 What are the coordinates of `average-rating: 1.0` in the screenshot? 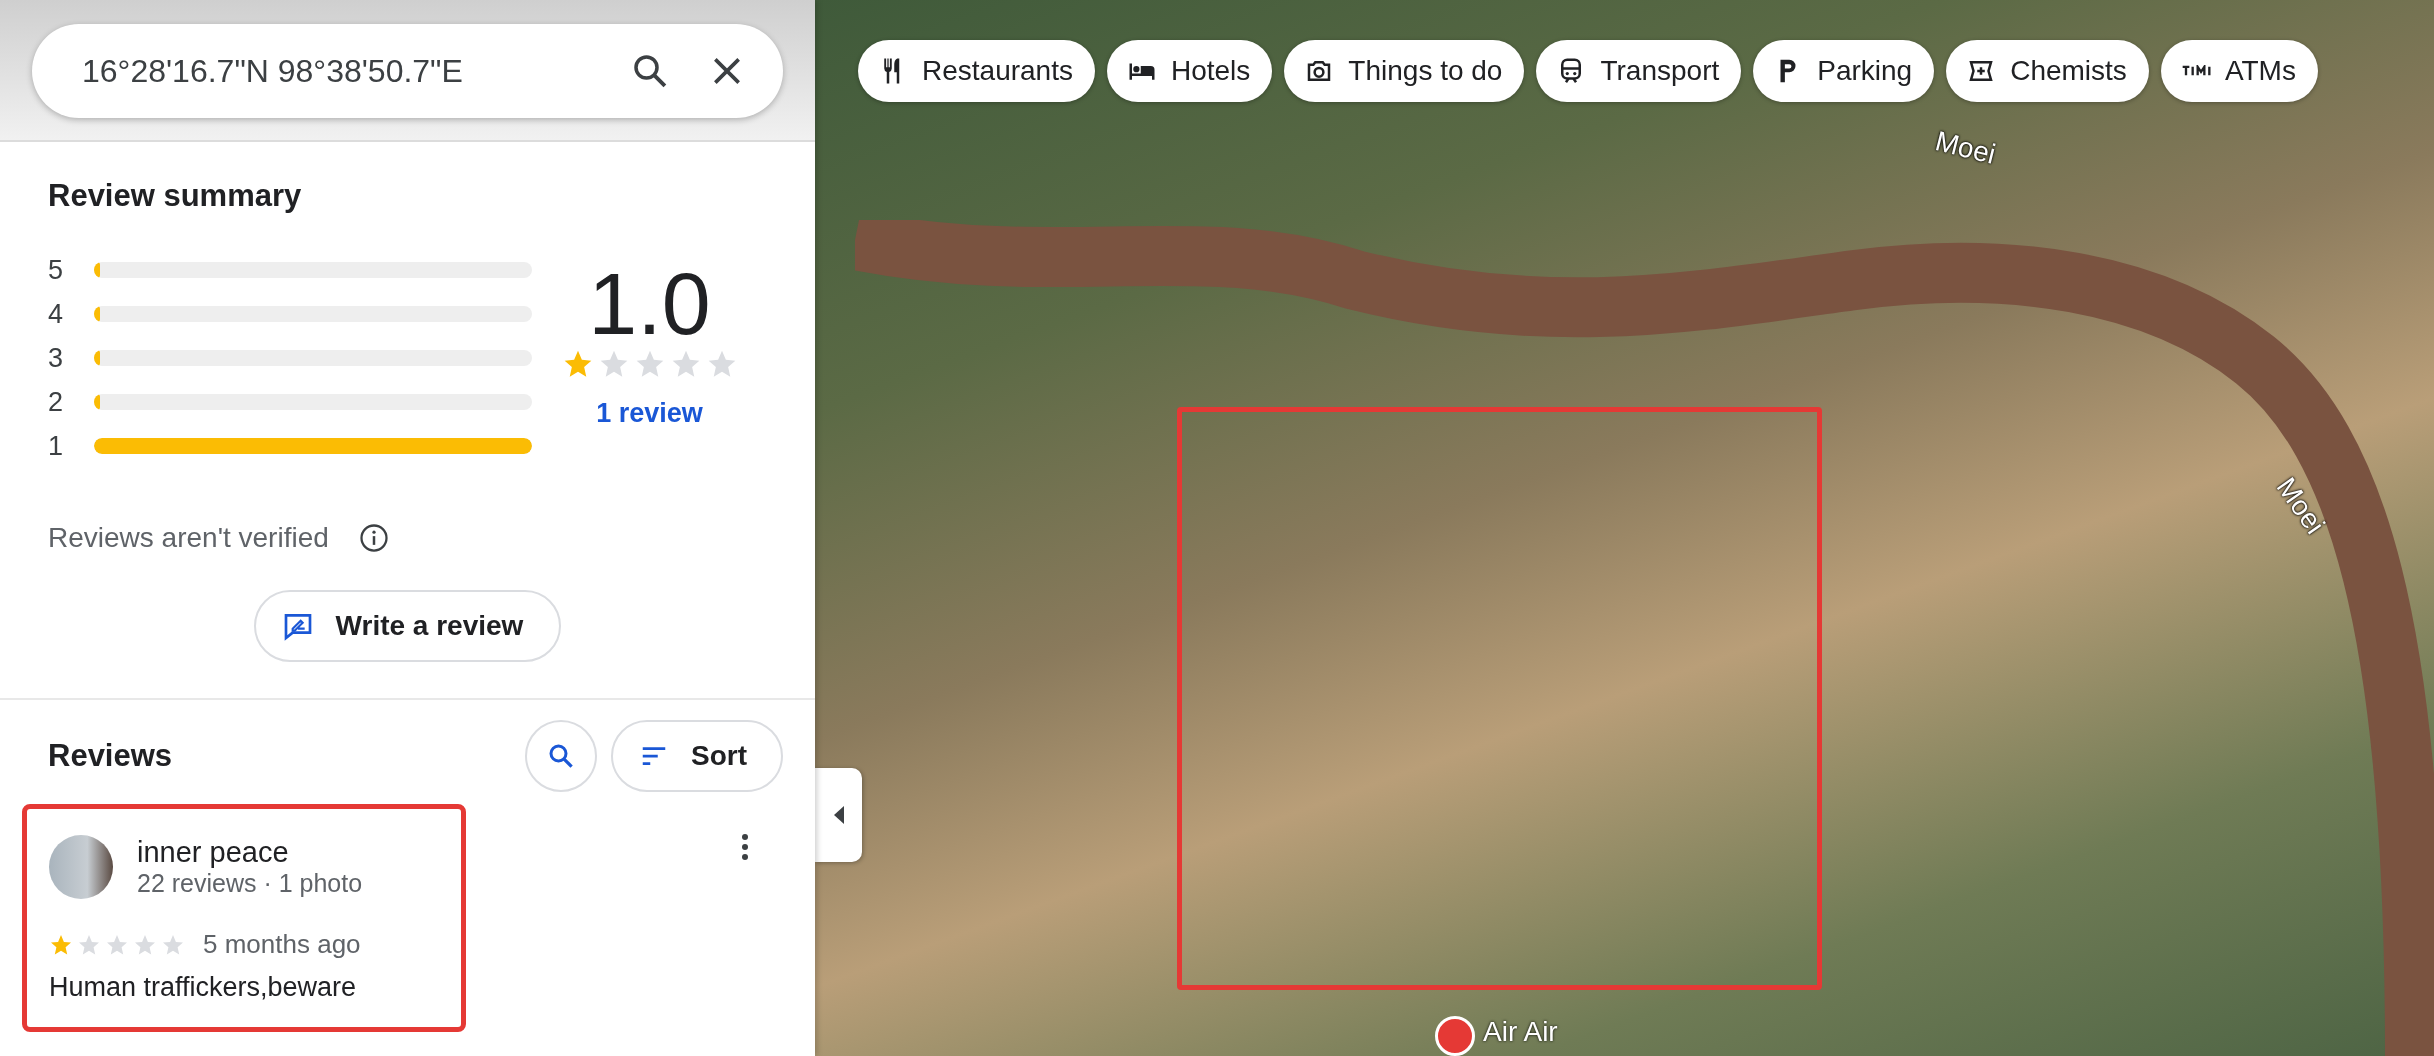 It's located at (649, 304).